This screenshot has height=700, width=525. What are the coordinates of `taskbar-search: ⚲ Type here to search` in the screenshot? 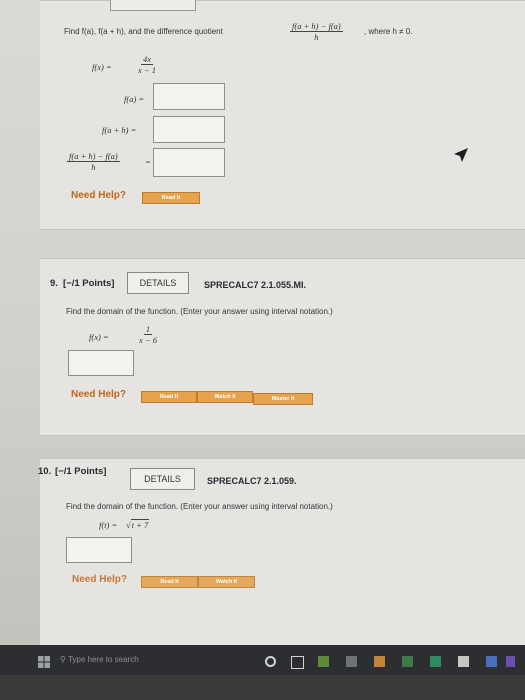 It's located at (120, 660).